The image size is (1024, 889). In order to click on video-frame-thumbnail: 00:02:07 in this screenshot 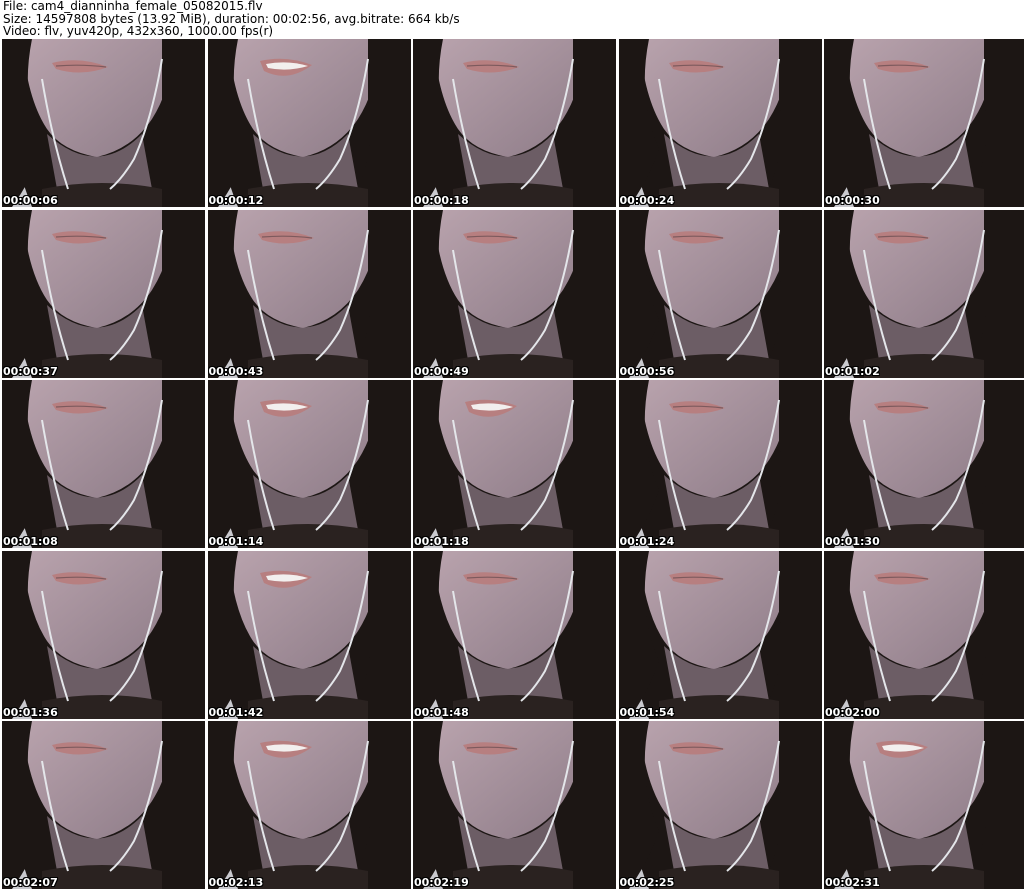, I will do `click(103, 805)`.